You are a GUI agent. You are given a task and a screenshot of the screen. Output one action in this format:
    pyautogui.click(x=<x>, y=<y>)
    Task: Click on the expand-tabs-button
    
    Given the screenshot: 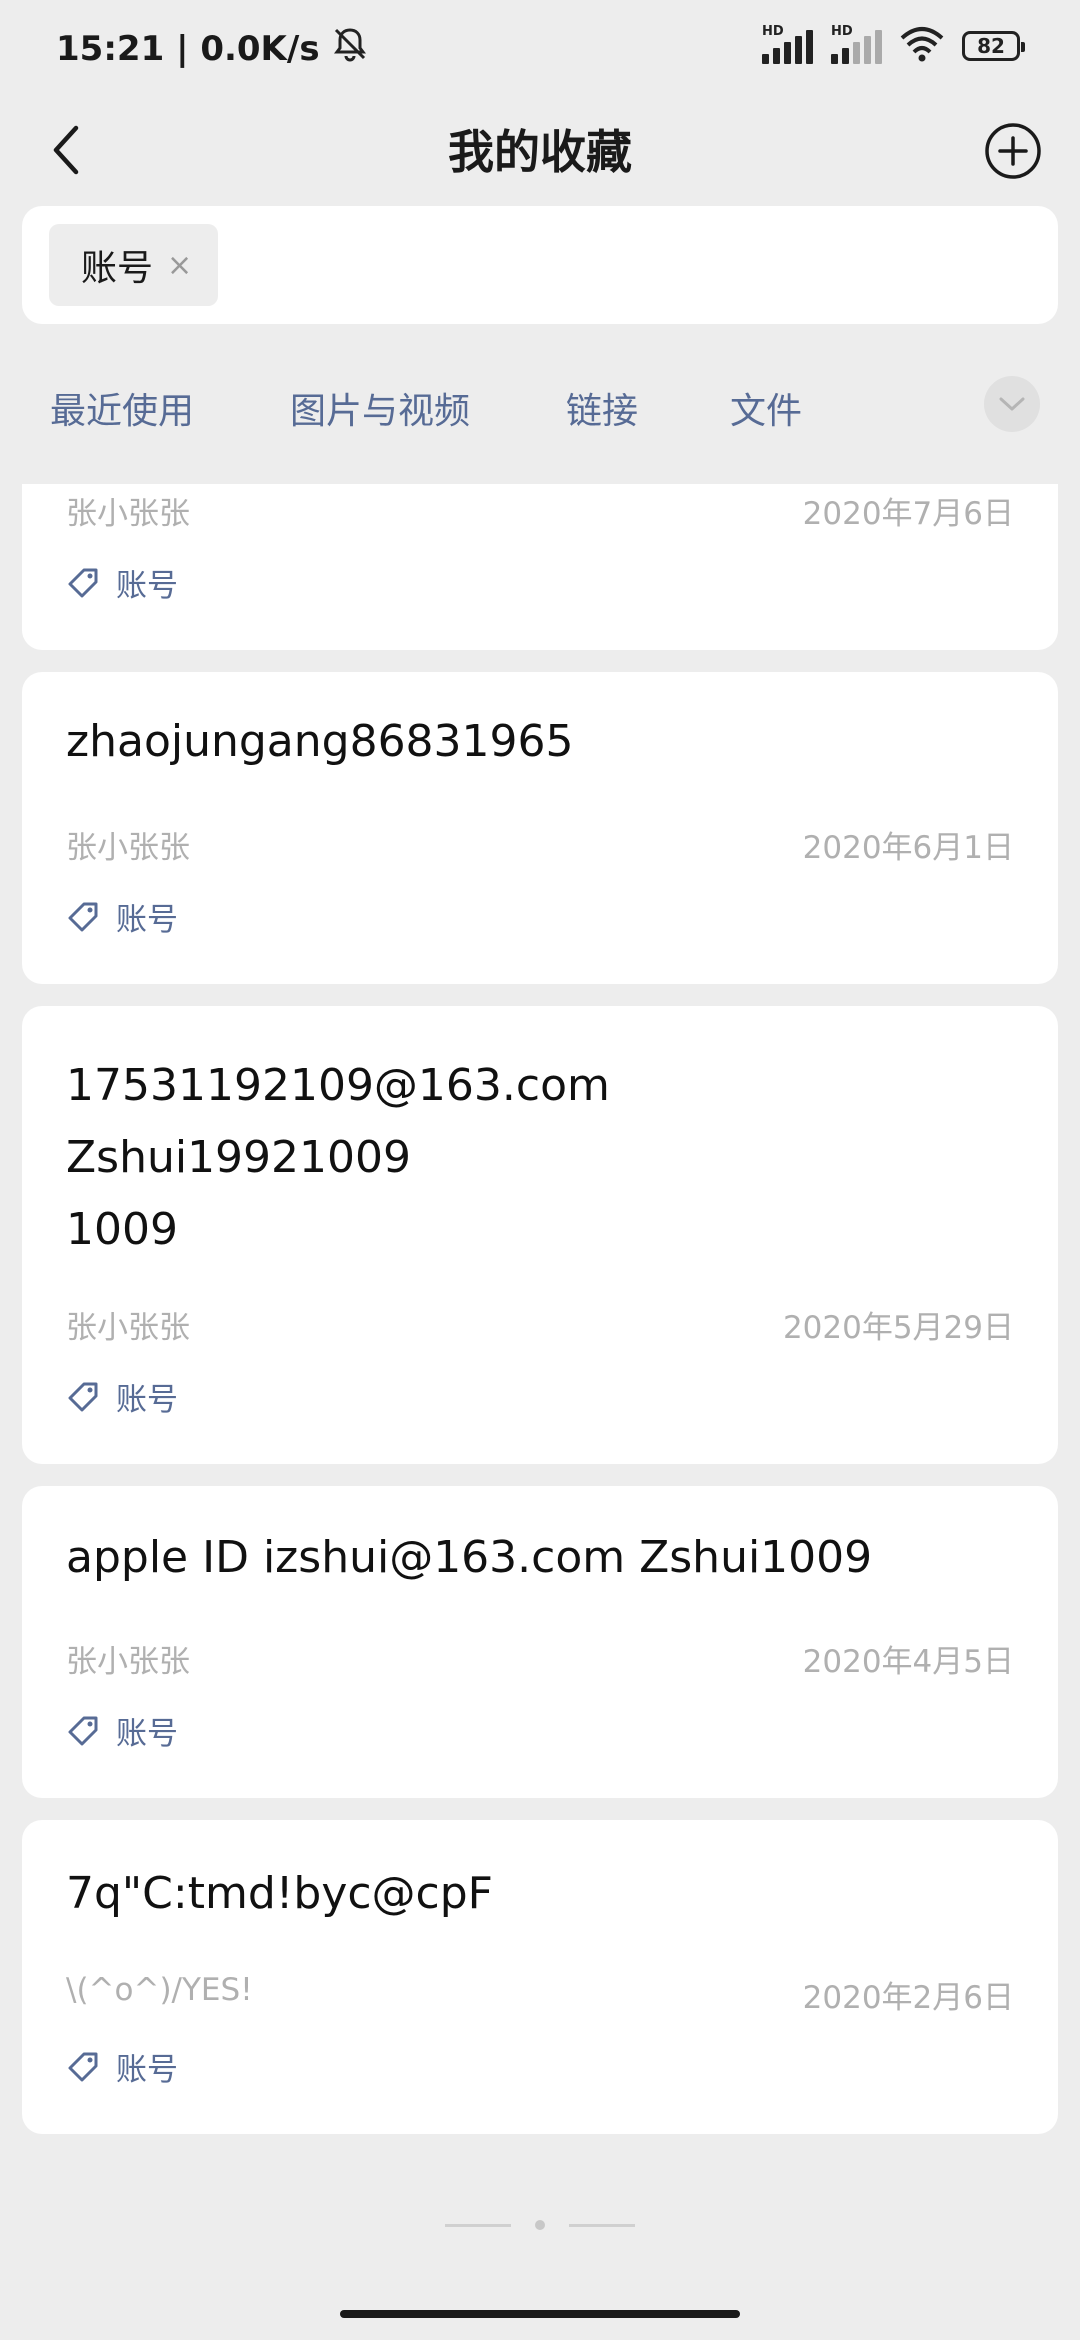 What is the action you would take?
    pyautogui.click(x=1012, y=404)
    